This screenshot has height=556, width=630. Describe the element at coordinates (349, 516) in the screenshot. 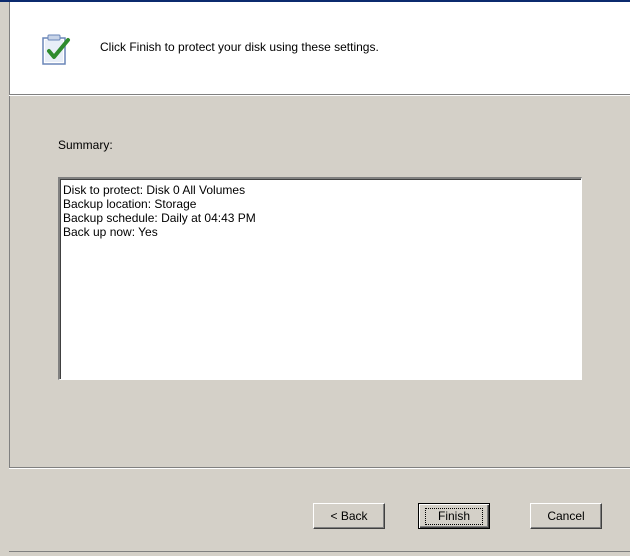

I see `back-button: < Back` at that location.